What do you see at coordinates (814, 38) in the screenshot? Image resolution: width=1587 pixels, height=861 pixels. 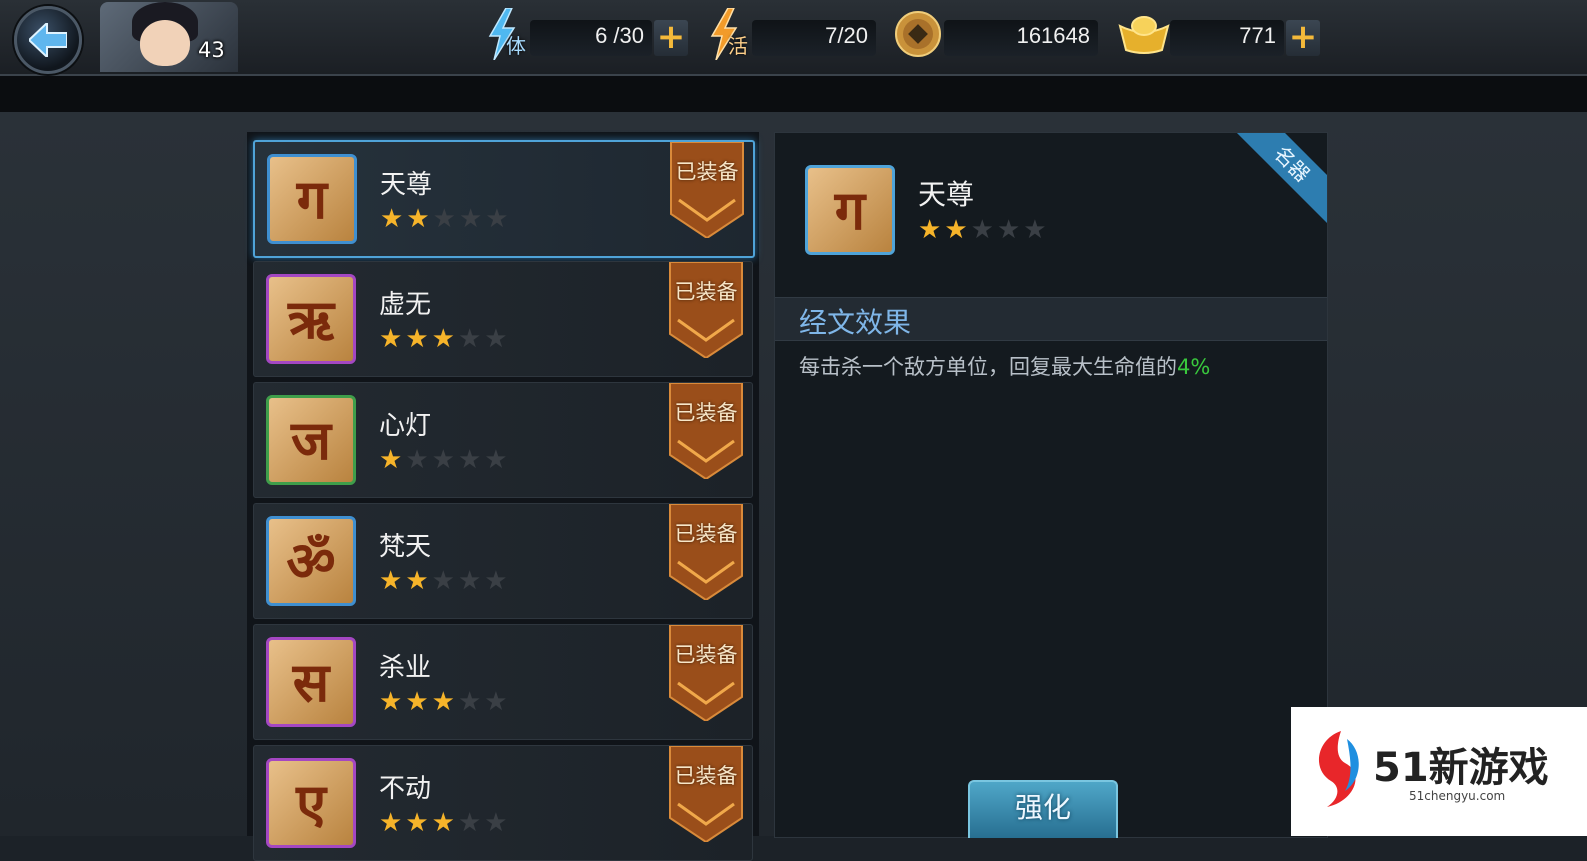 I see `vitality-field: 7/20` at bounding box center [814, 38].